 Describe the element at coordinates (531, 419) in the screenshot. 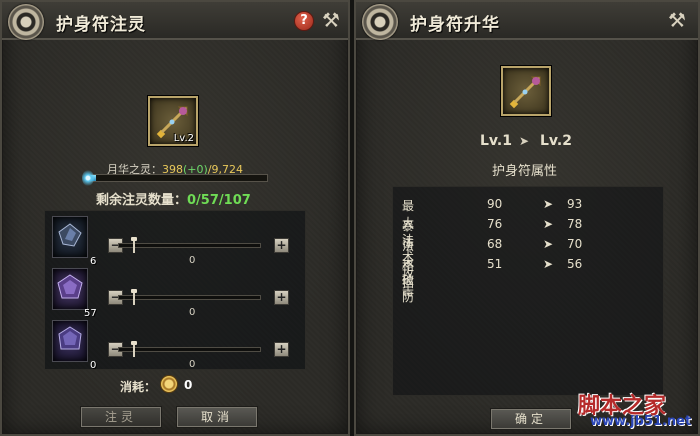

I see `confirm-button: 确定` at that location.